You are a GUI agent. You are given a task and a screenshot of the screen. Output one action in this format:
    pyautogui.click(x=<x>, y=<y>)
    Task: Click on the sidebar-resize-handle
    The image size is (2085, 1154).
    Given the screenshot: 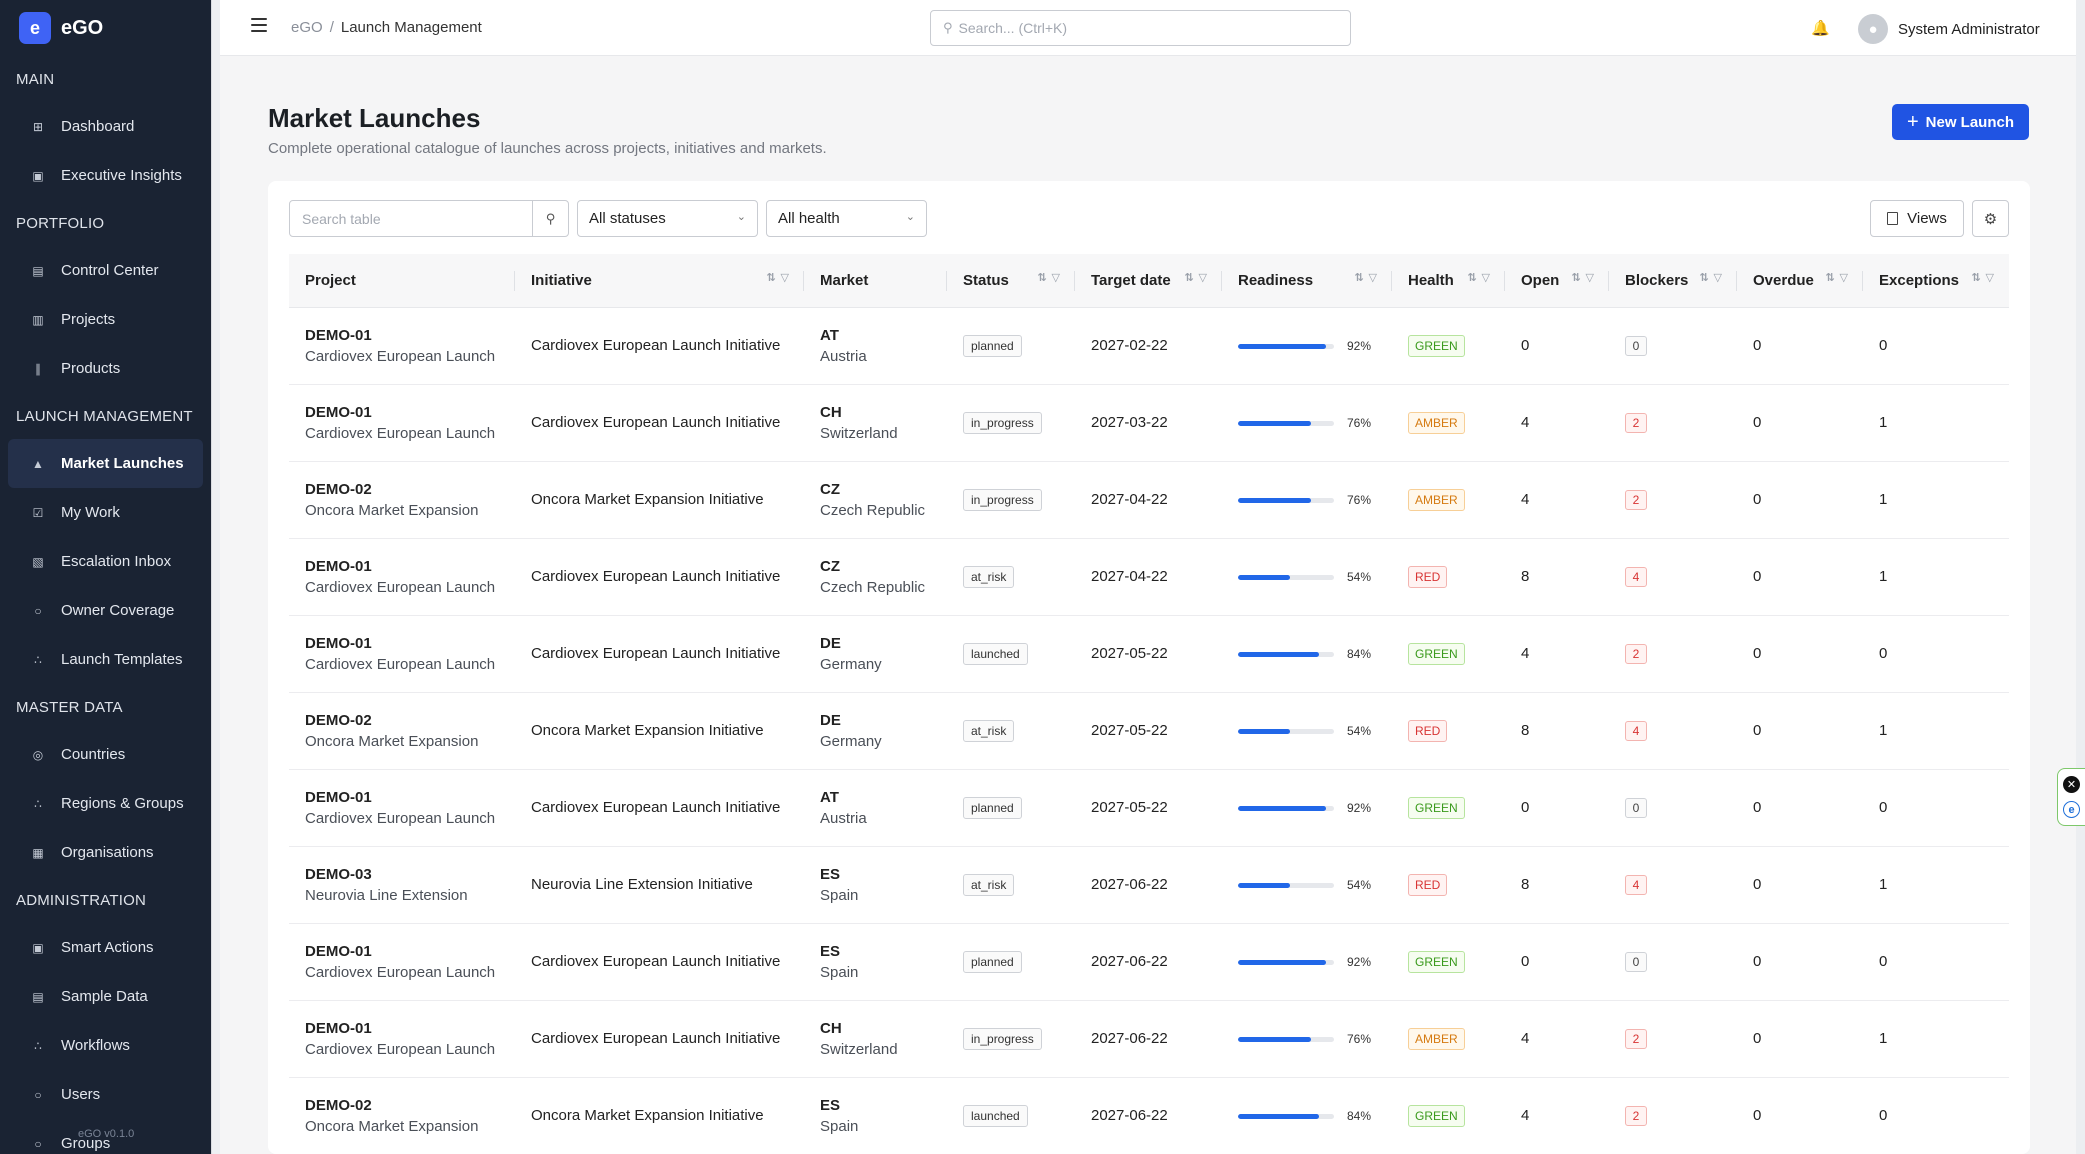 What is the action you would take?
    pyautogui.click(x=215, y=577)
    